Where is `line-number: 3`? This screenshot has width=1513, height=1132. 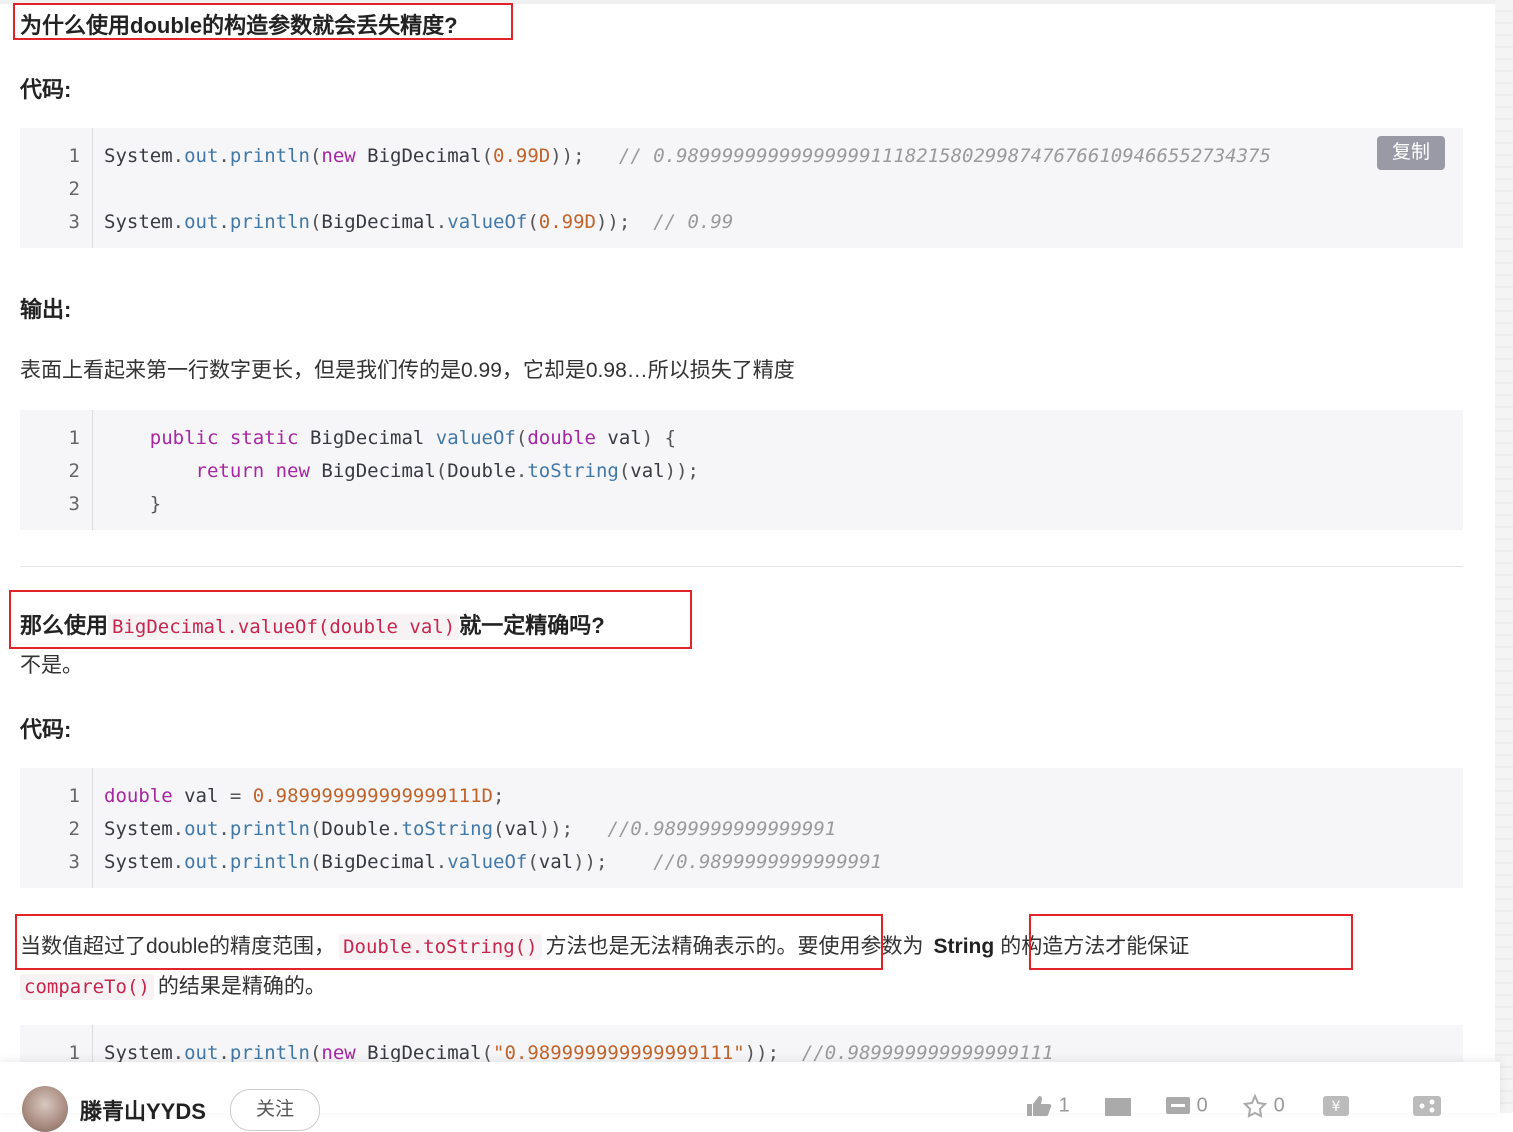 line-number: 3 is located at coordinates (74, 504).